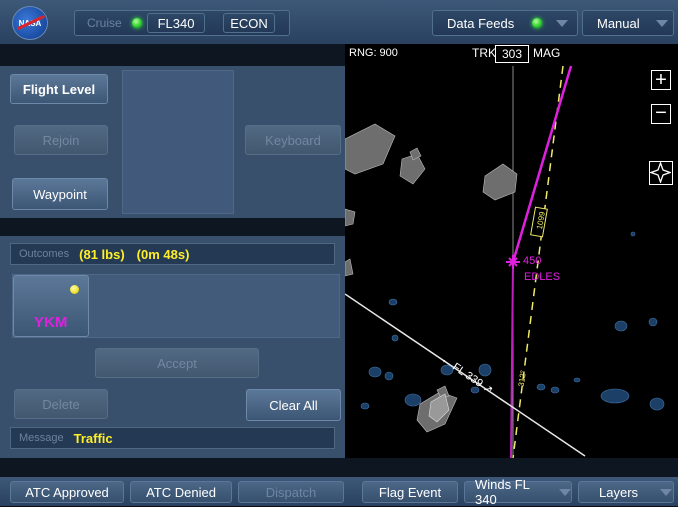 This screenshot has width=678, height=507. I want to click on bottom-band, so click(339, 467).